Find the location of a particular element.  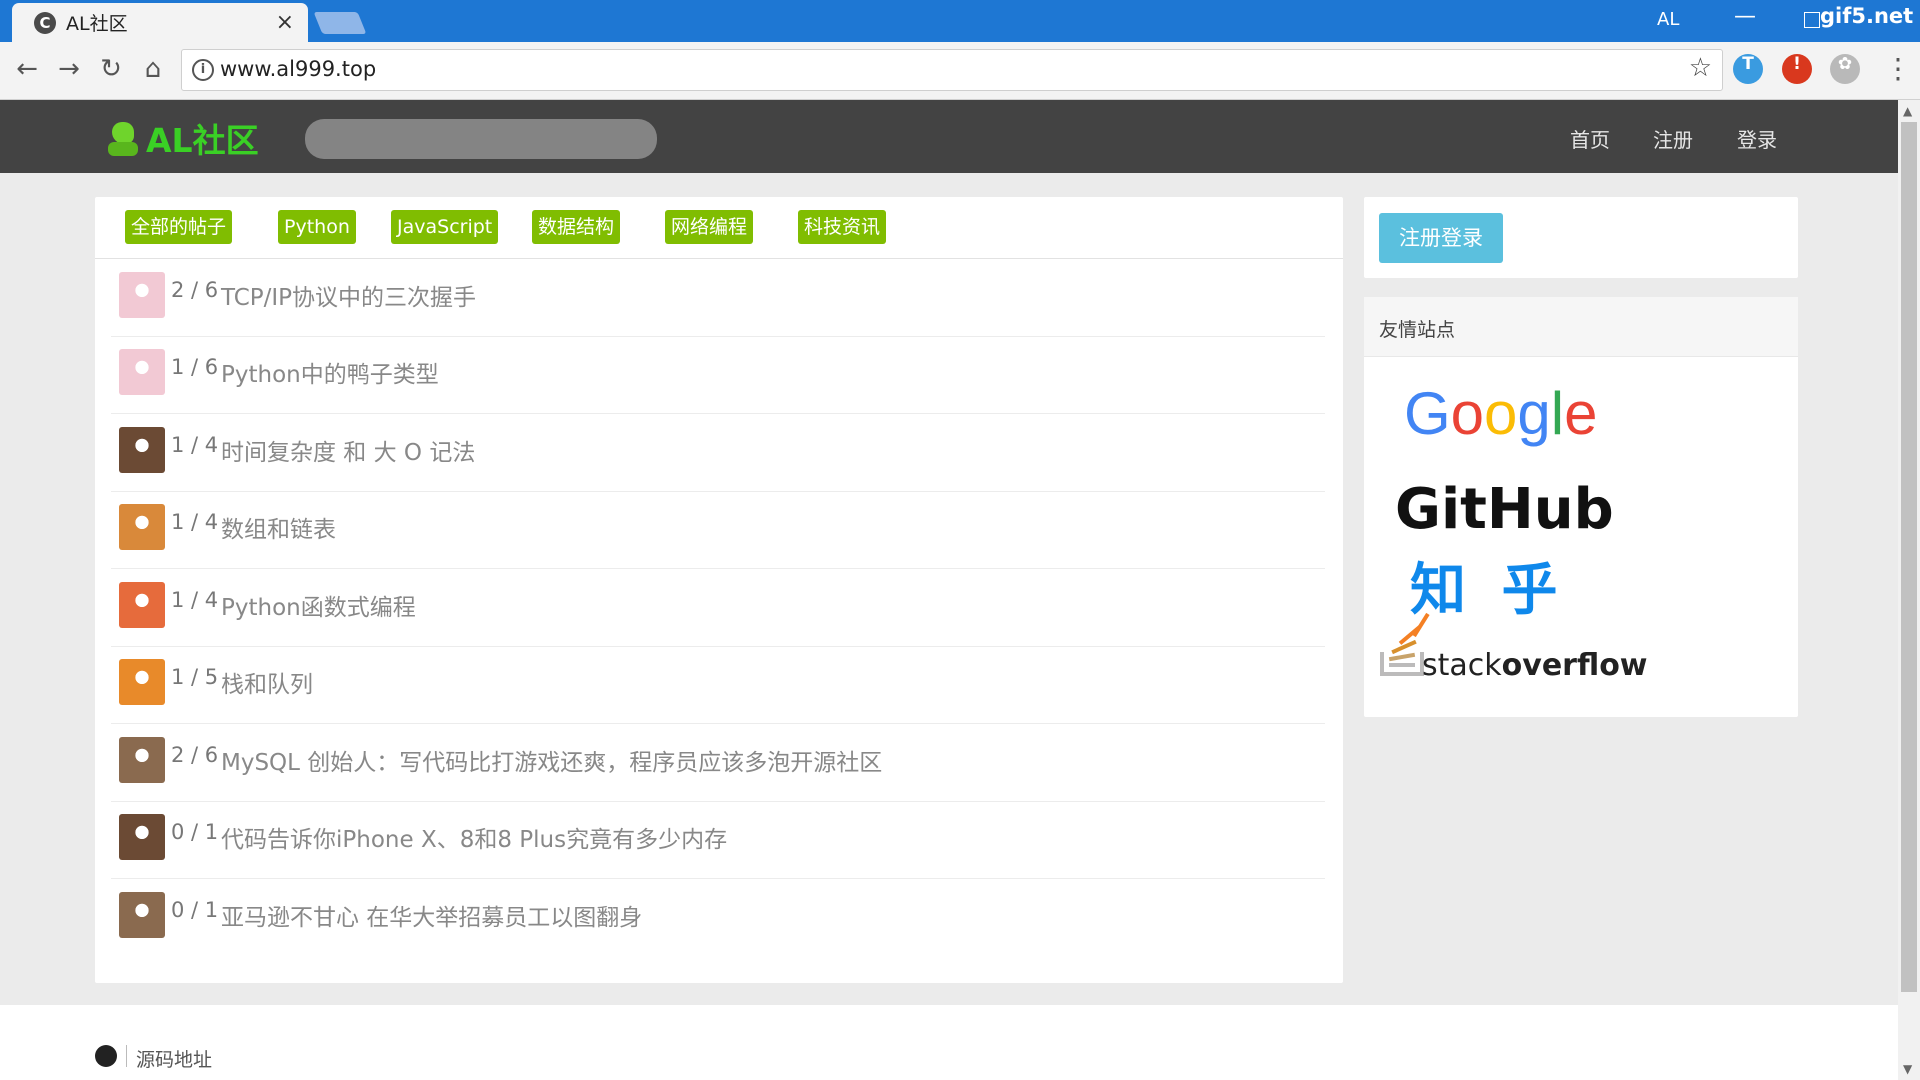

google-logo-o2: o is located at coordinates (1500, 413).